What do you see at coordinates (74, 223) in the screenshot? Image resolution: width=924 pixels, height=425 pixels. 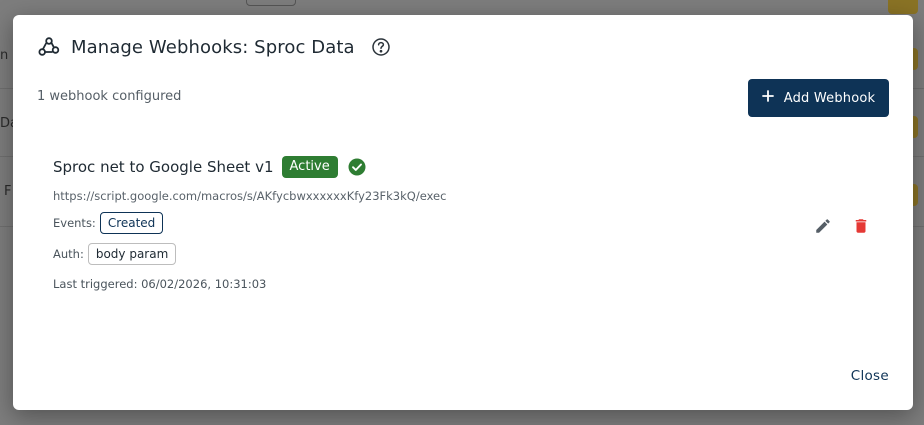 I see `events-label: Events:` at bounding box center [74, 223].